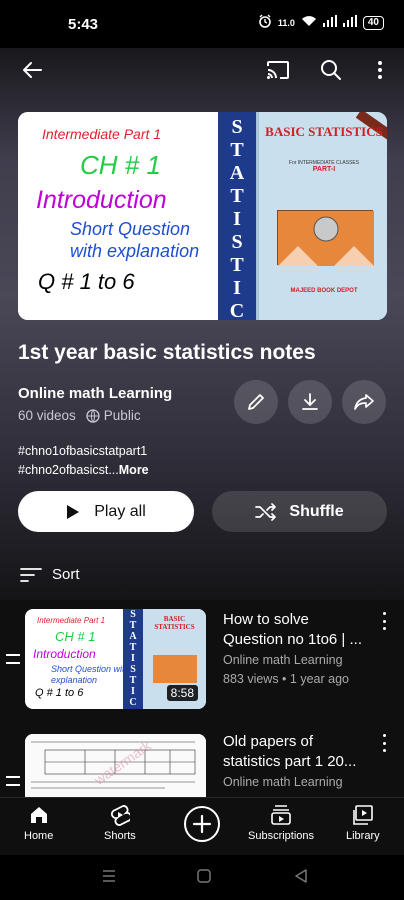 The image size is (404, 900). What do you see at coordinates (265, 22) in the screenshot?
I see `alarm-icon` at bounding box center [265, 22].